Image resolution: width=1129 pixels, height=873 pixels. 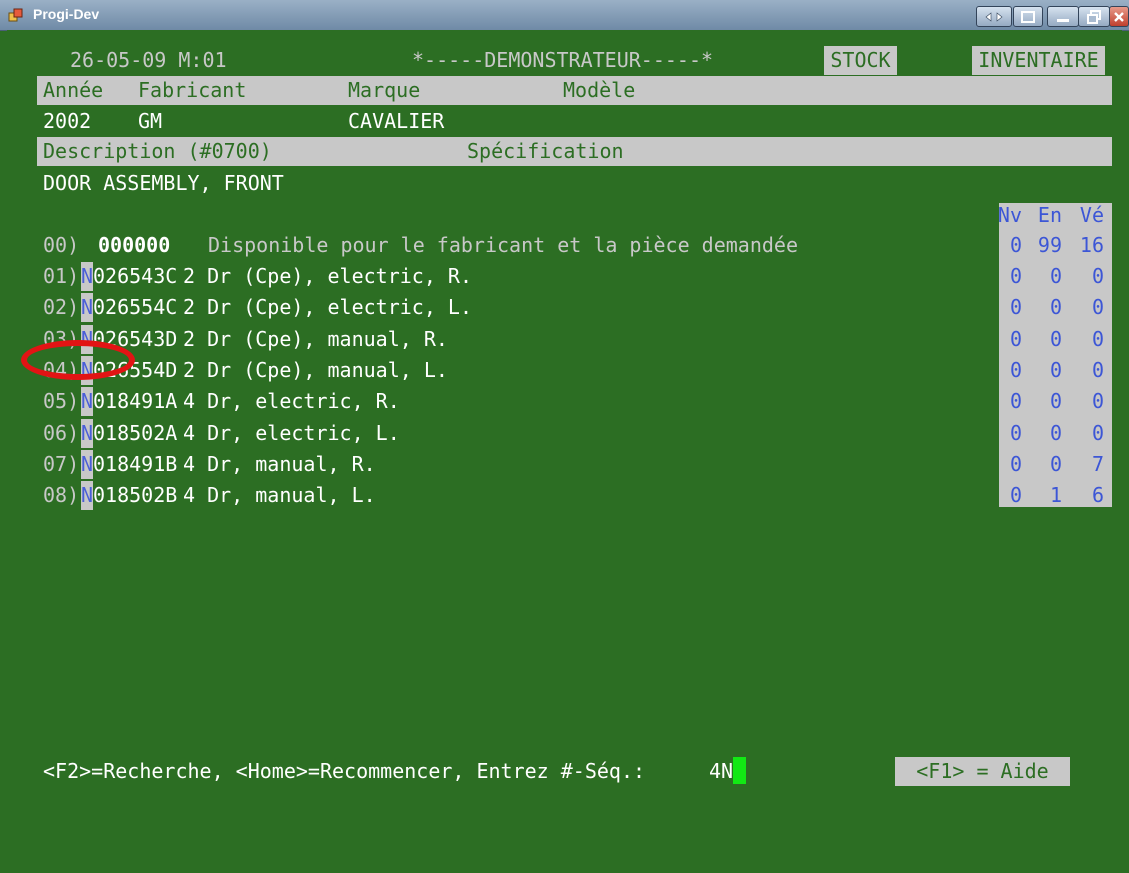 What do you see at coordinates (135, 276) in the screenshot?
I see `part-code: 026543C` at bounding box center [135, 276].